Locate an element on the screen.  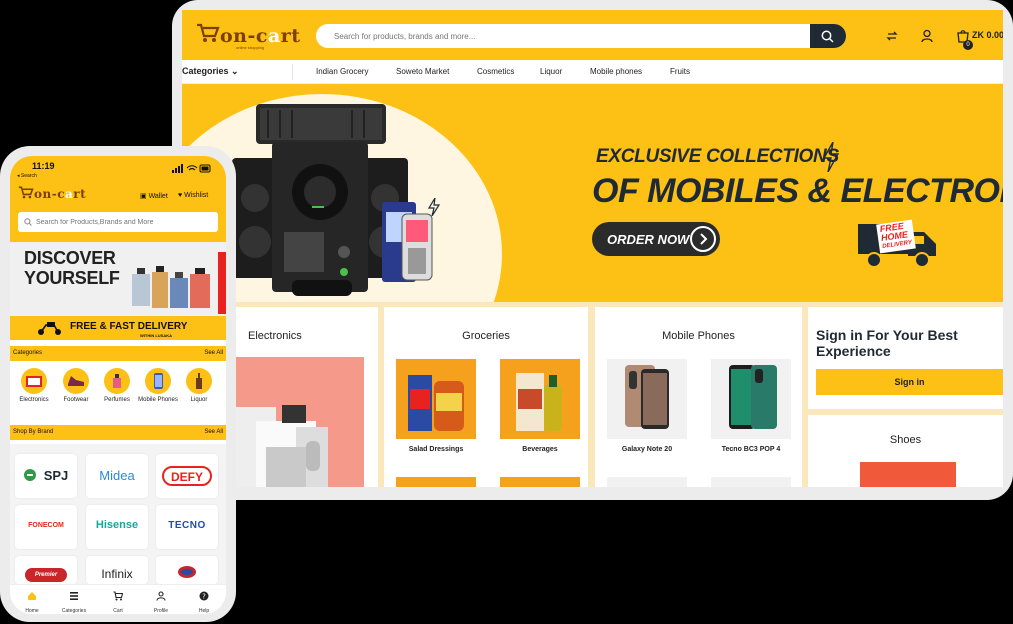
free-delivery-subtext: WITHIN LUSAKA is located at coordinates (156, 335).